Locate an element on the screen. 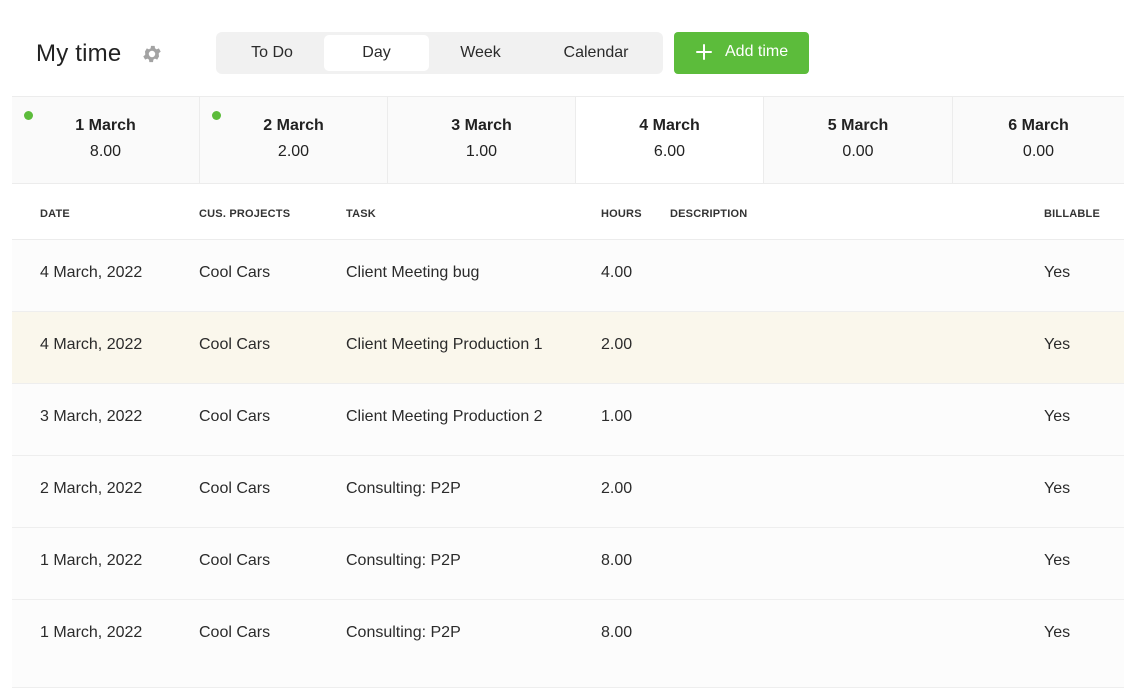 This screenshot has height=696, width=1124. page-title: My time is located at coordinates (79, 53).